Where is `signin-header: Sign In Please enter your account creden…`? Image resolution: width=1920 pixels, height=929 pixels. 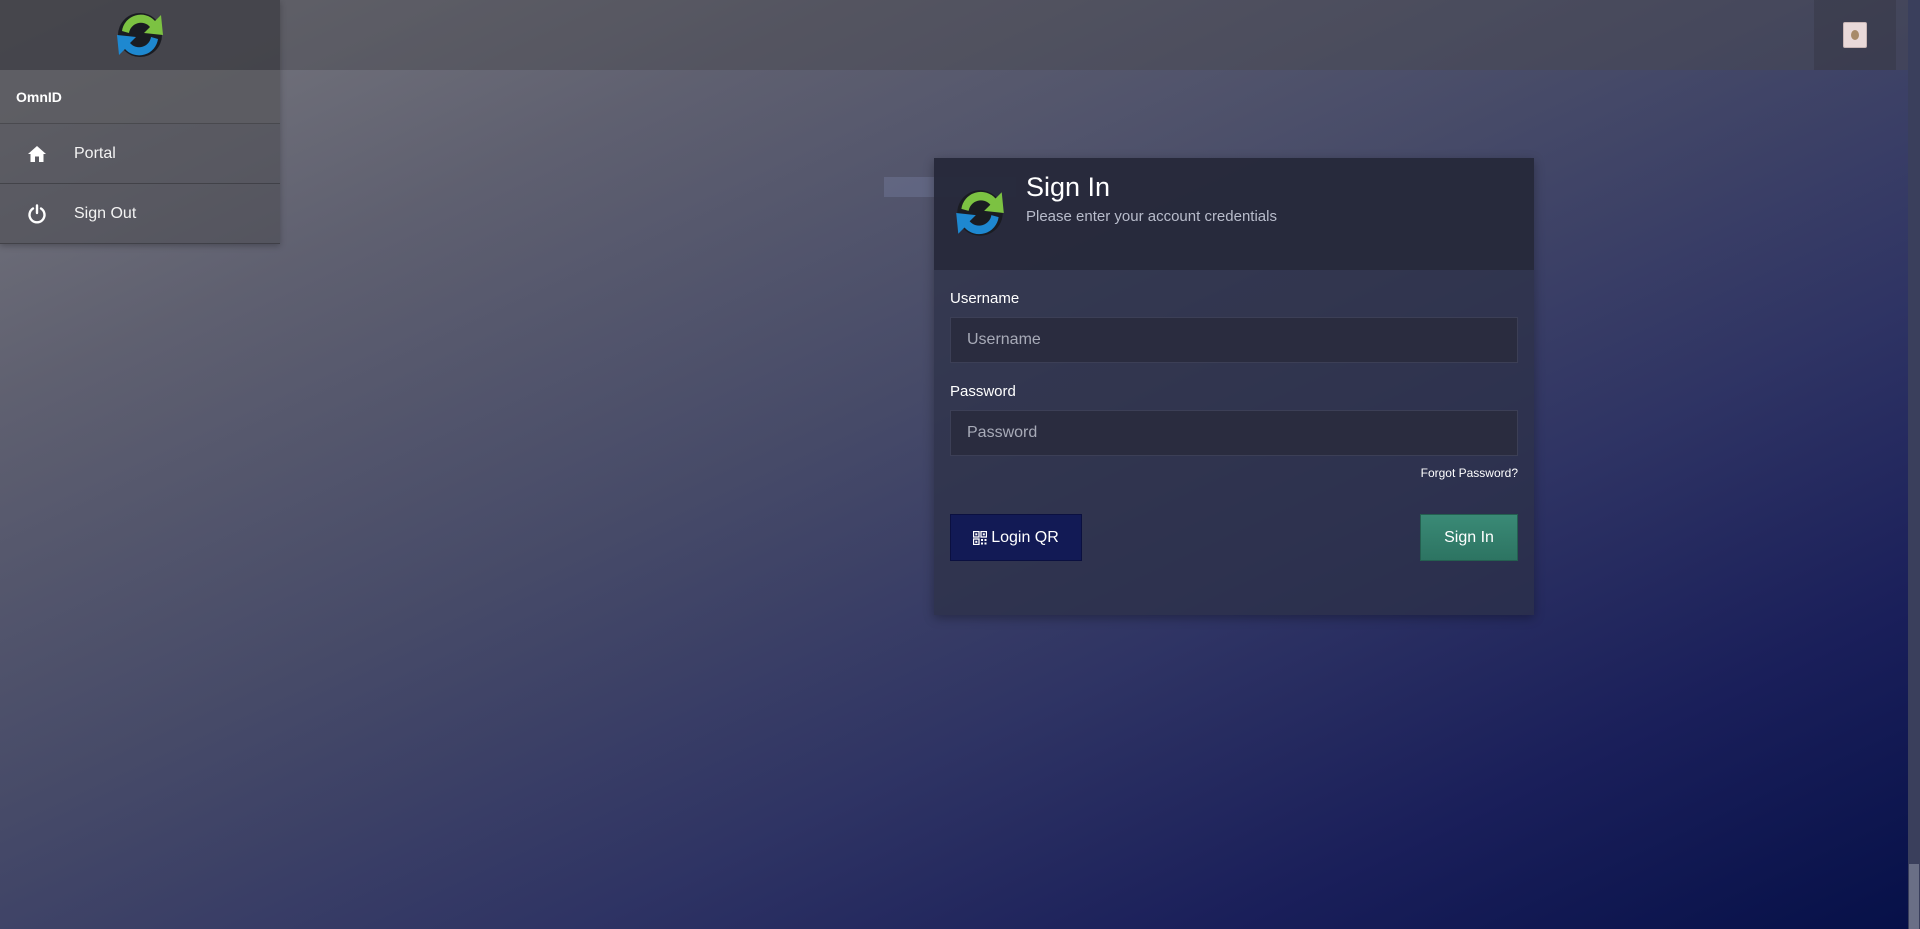 signin-header: Sign In Please enter your account creden… is located at coordinates (1234, 214).